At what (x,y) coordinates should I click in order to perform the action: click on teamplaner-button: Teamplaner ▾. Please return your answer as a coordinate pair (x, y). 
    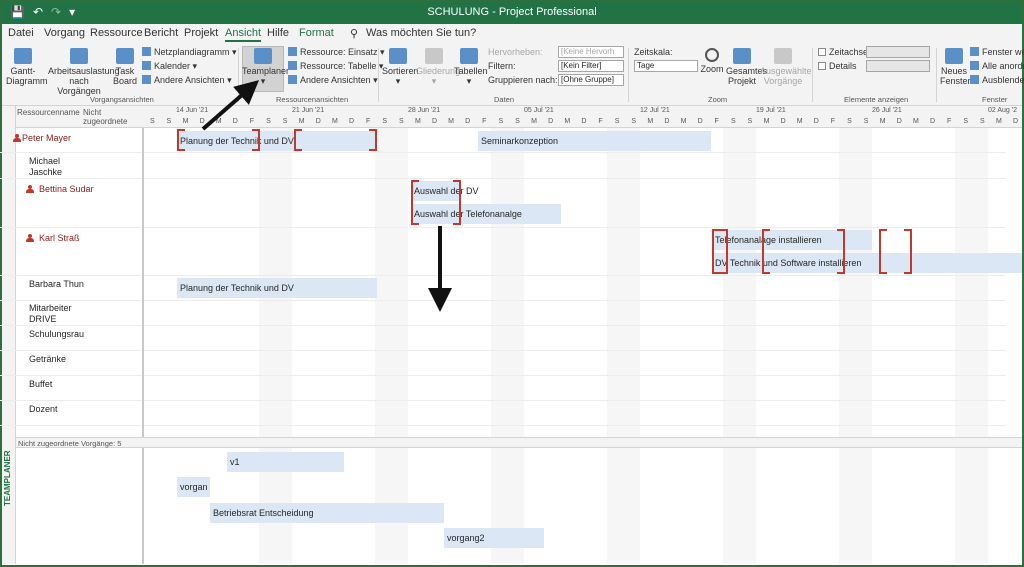
    Looking at the image, I should click on (265, 67).